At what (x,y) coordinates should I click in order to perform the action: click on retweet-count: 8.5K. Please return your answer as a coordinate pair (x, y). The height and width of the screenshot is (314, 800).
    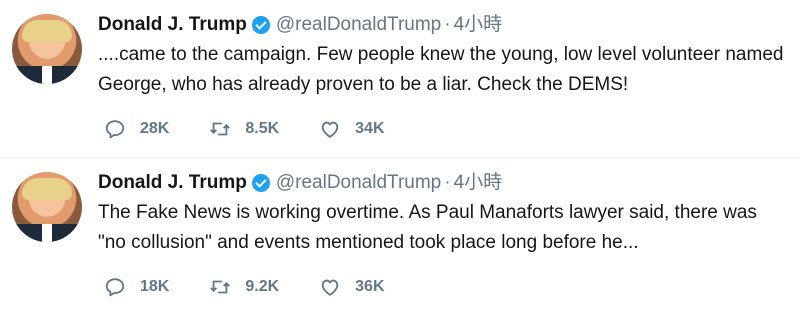
    Looking at the image, I should click on (262, 128).